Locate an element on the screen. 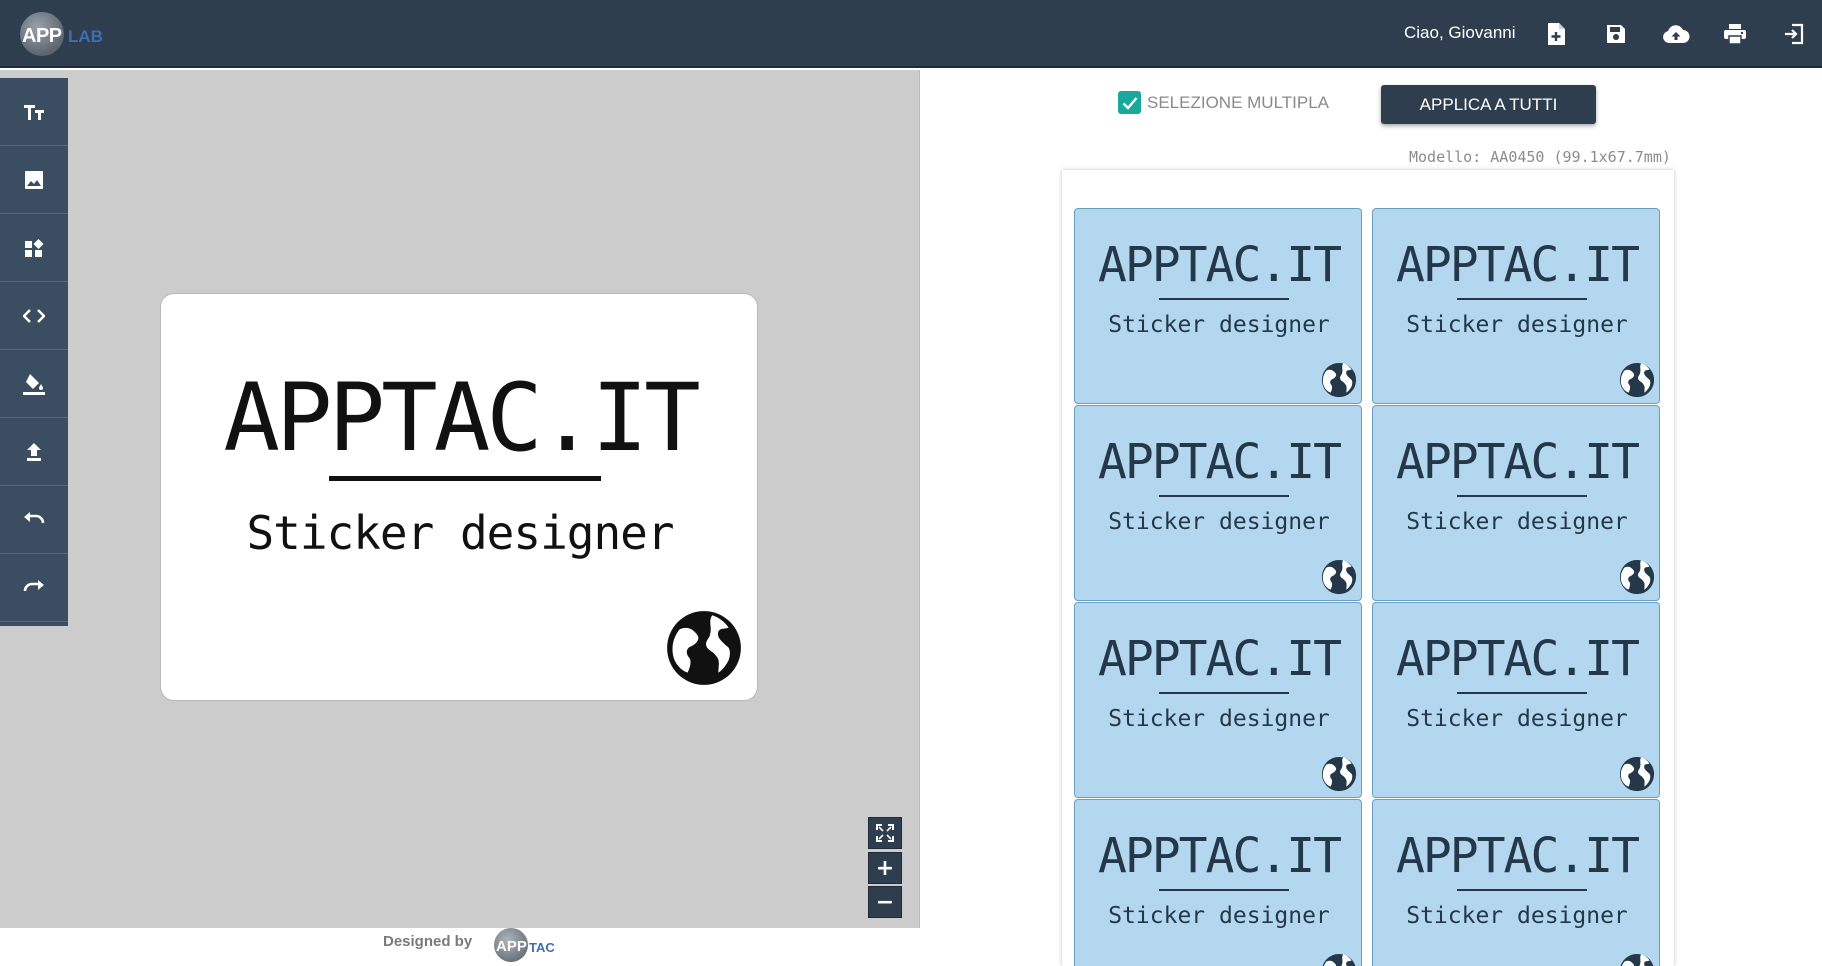  user-greeting: Ciao, Giovanni is located at coordinates (1460, 32).